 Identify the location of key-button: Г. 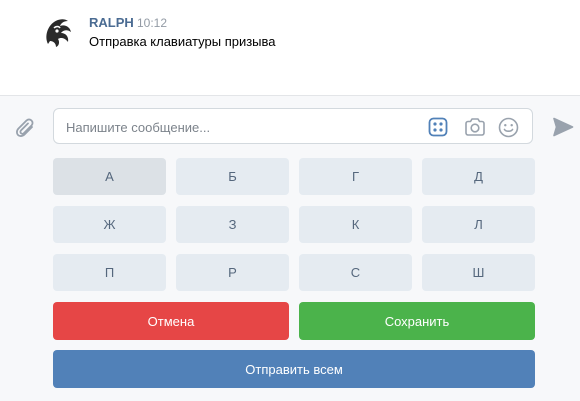
(355, 176).